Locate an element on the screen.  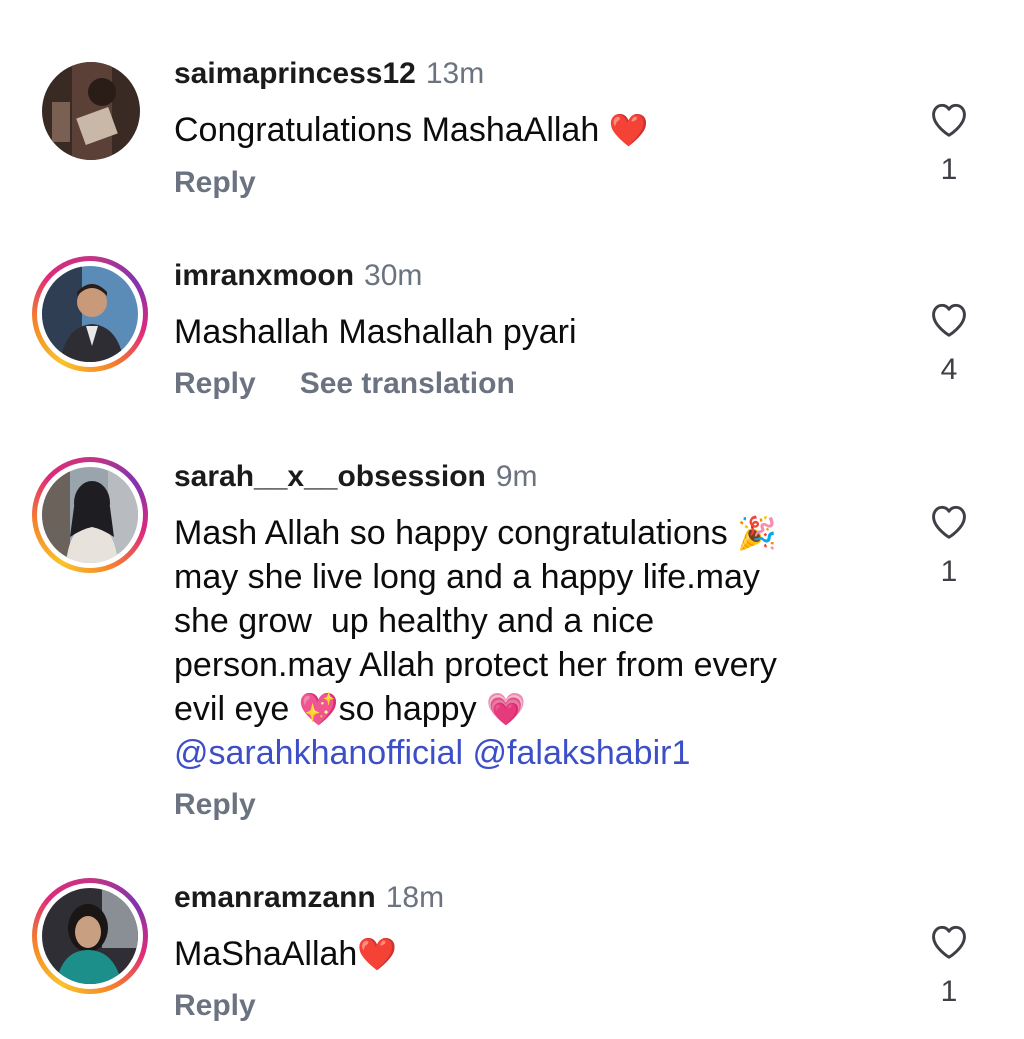
comment-text-body: Mashallah Mashallah pyari is located at coordinates (375, 332).